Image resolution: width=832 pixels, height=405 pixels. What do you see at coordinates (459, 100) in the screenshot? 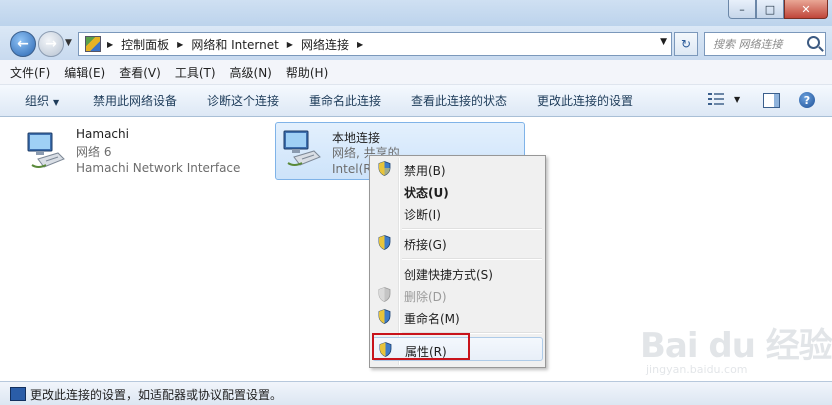
I see `view-status-button: 查看此连接的状态` at bounding box center [459, 100].